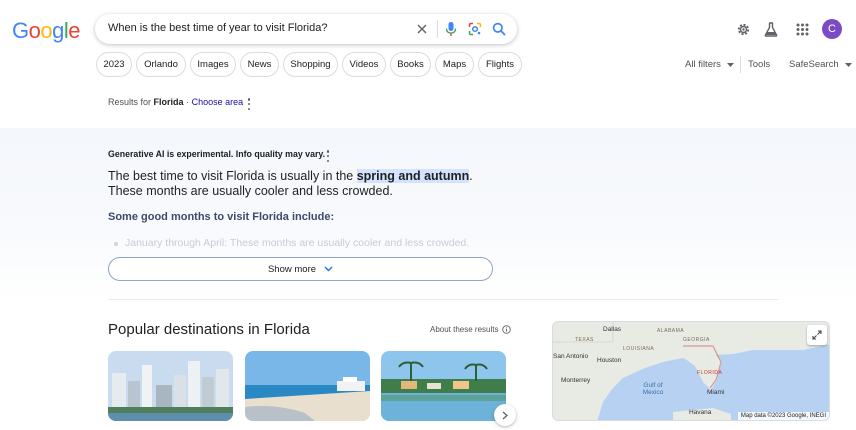 This screenshot has width=856, height=430. I want to click on all-filters-dropdown: All filters, so click(709, 64).